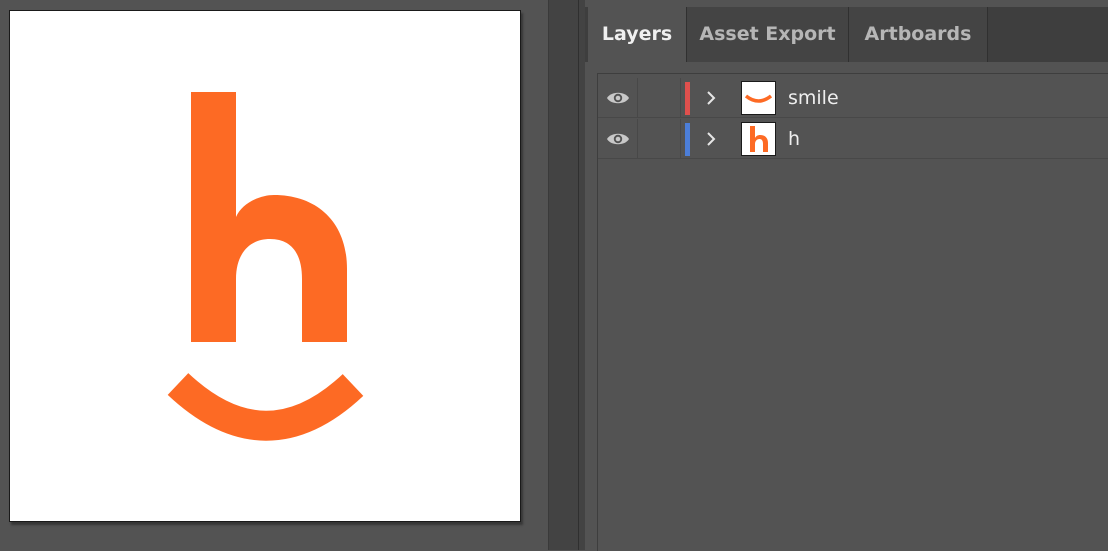  What do you see at coordinates (265, 406) in the screenshot?
I see `smile-shape` at bounding box center [265, 406].